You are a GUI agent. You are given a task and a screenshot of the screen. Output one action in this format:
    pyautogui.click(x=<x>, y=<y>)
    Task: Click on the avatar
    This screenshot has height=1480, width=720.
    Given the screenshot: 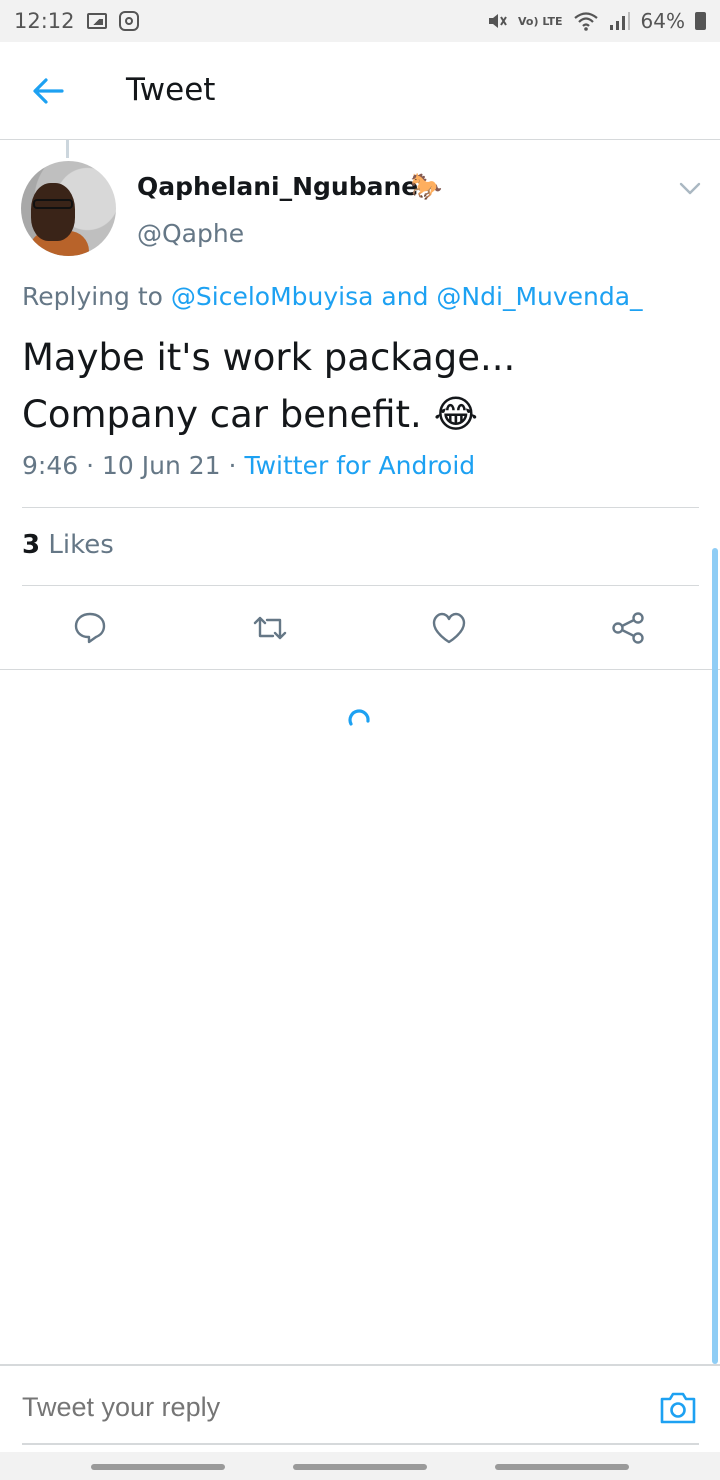 What is the action you would take?
    pyautogui.click(x=68, y=208)
    